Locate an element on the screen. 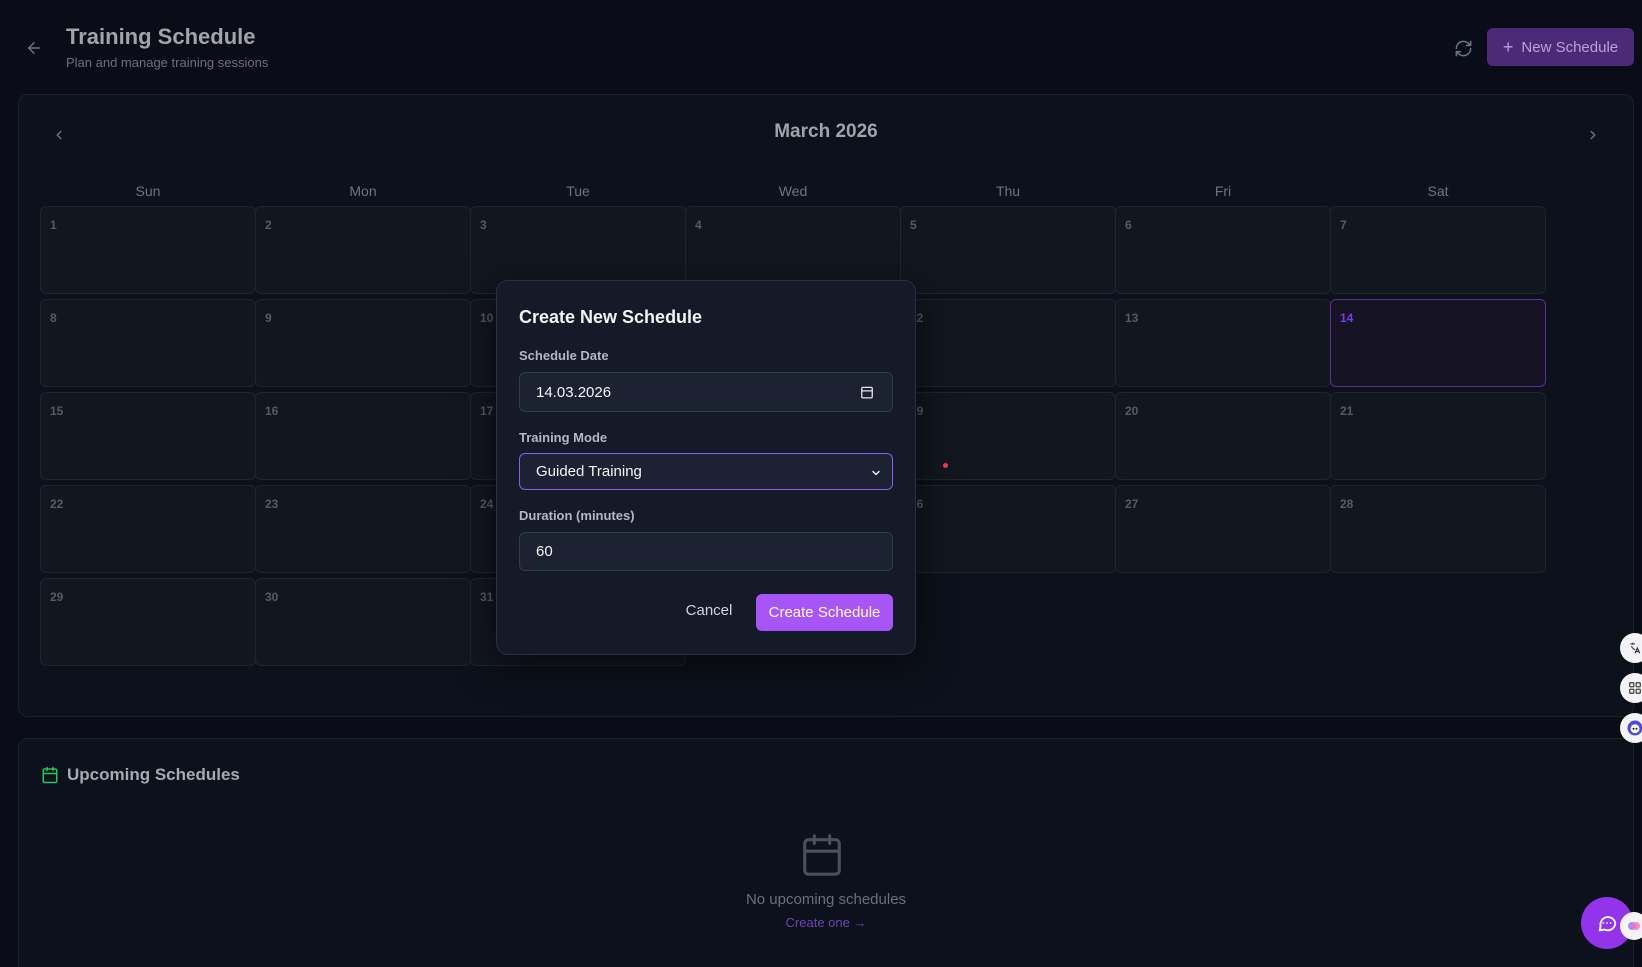 The image size is (1642, 967). month-title: March 2026 is located at coordinates (826, 131).